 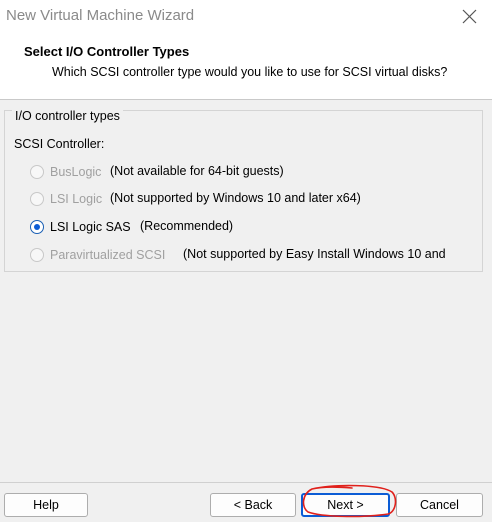 What do you see at coordinates (246, 17) in the screenshot?
I see `title-bar: New Virtual Machine Wizard` at bounding box center [246, 17].